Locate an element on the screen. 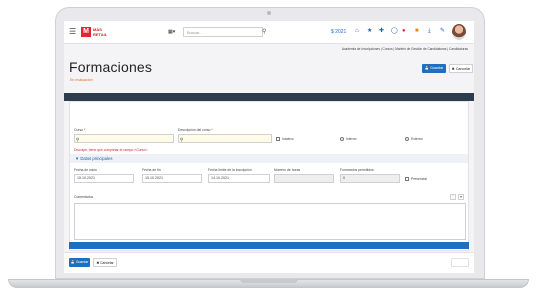 This screenshot has height=295, width=537. notifications-icon: ● is located at coordinates (404, 31).